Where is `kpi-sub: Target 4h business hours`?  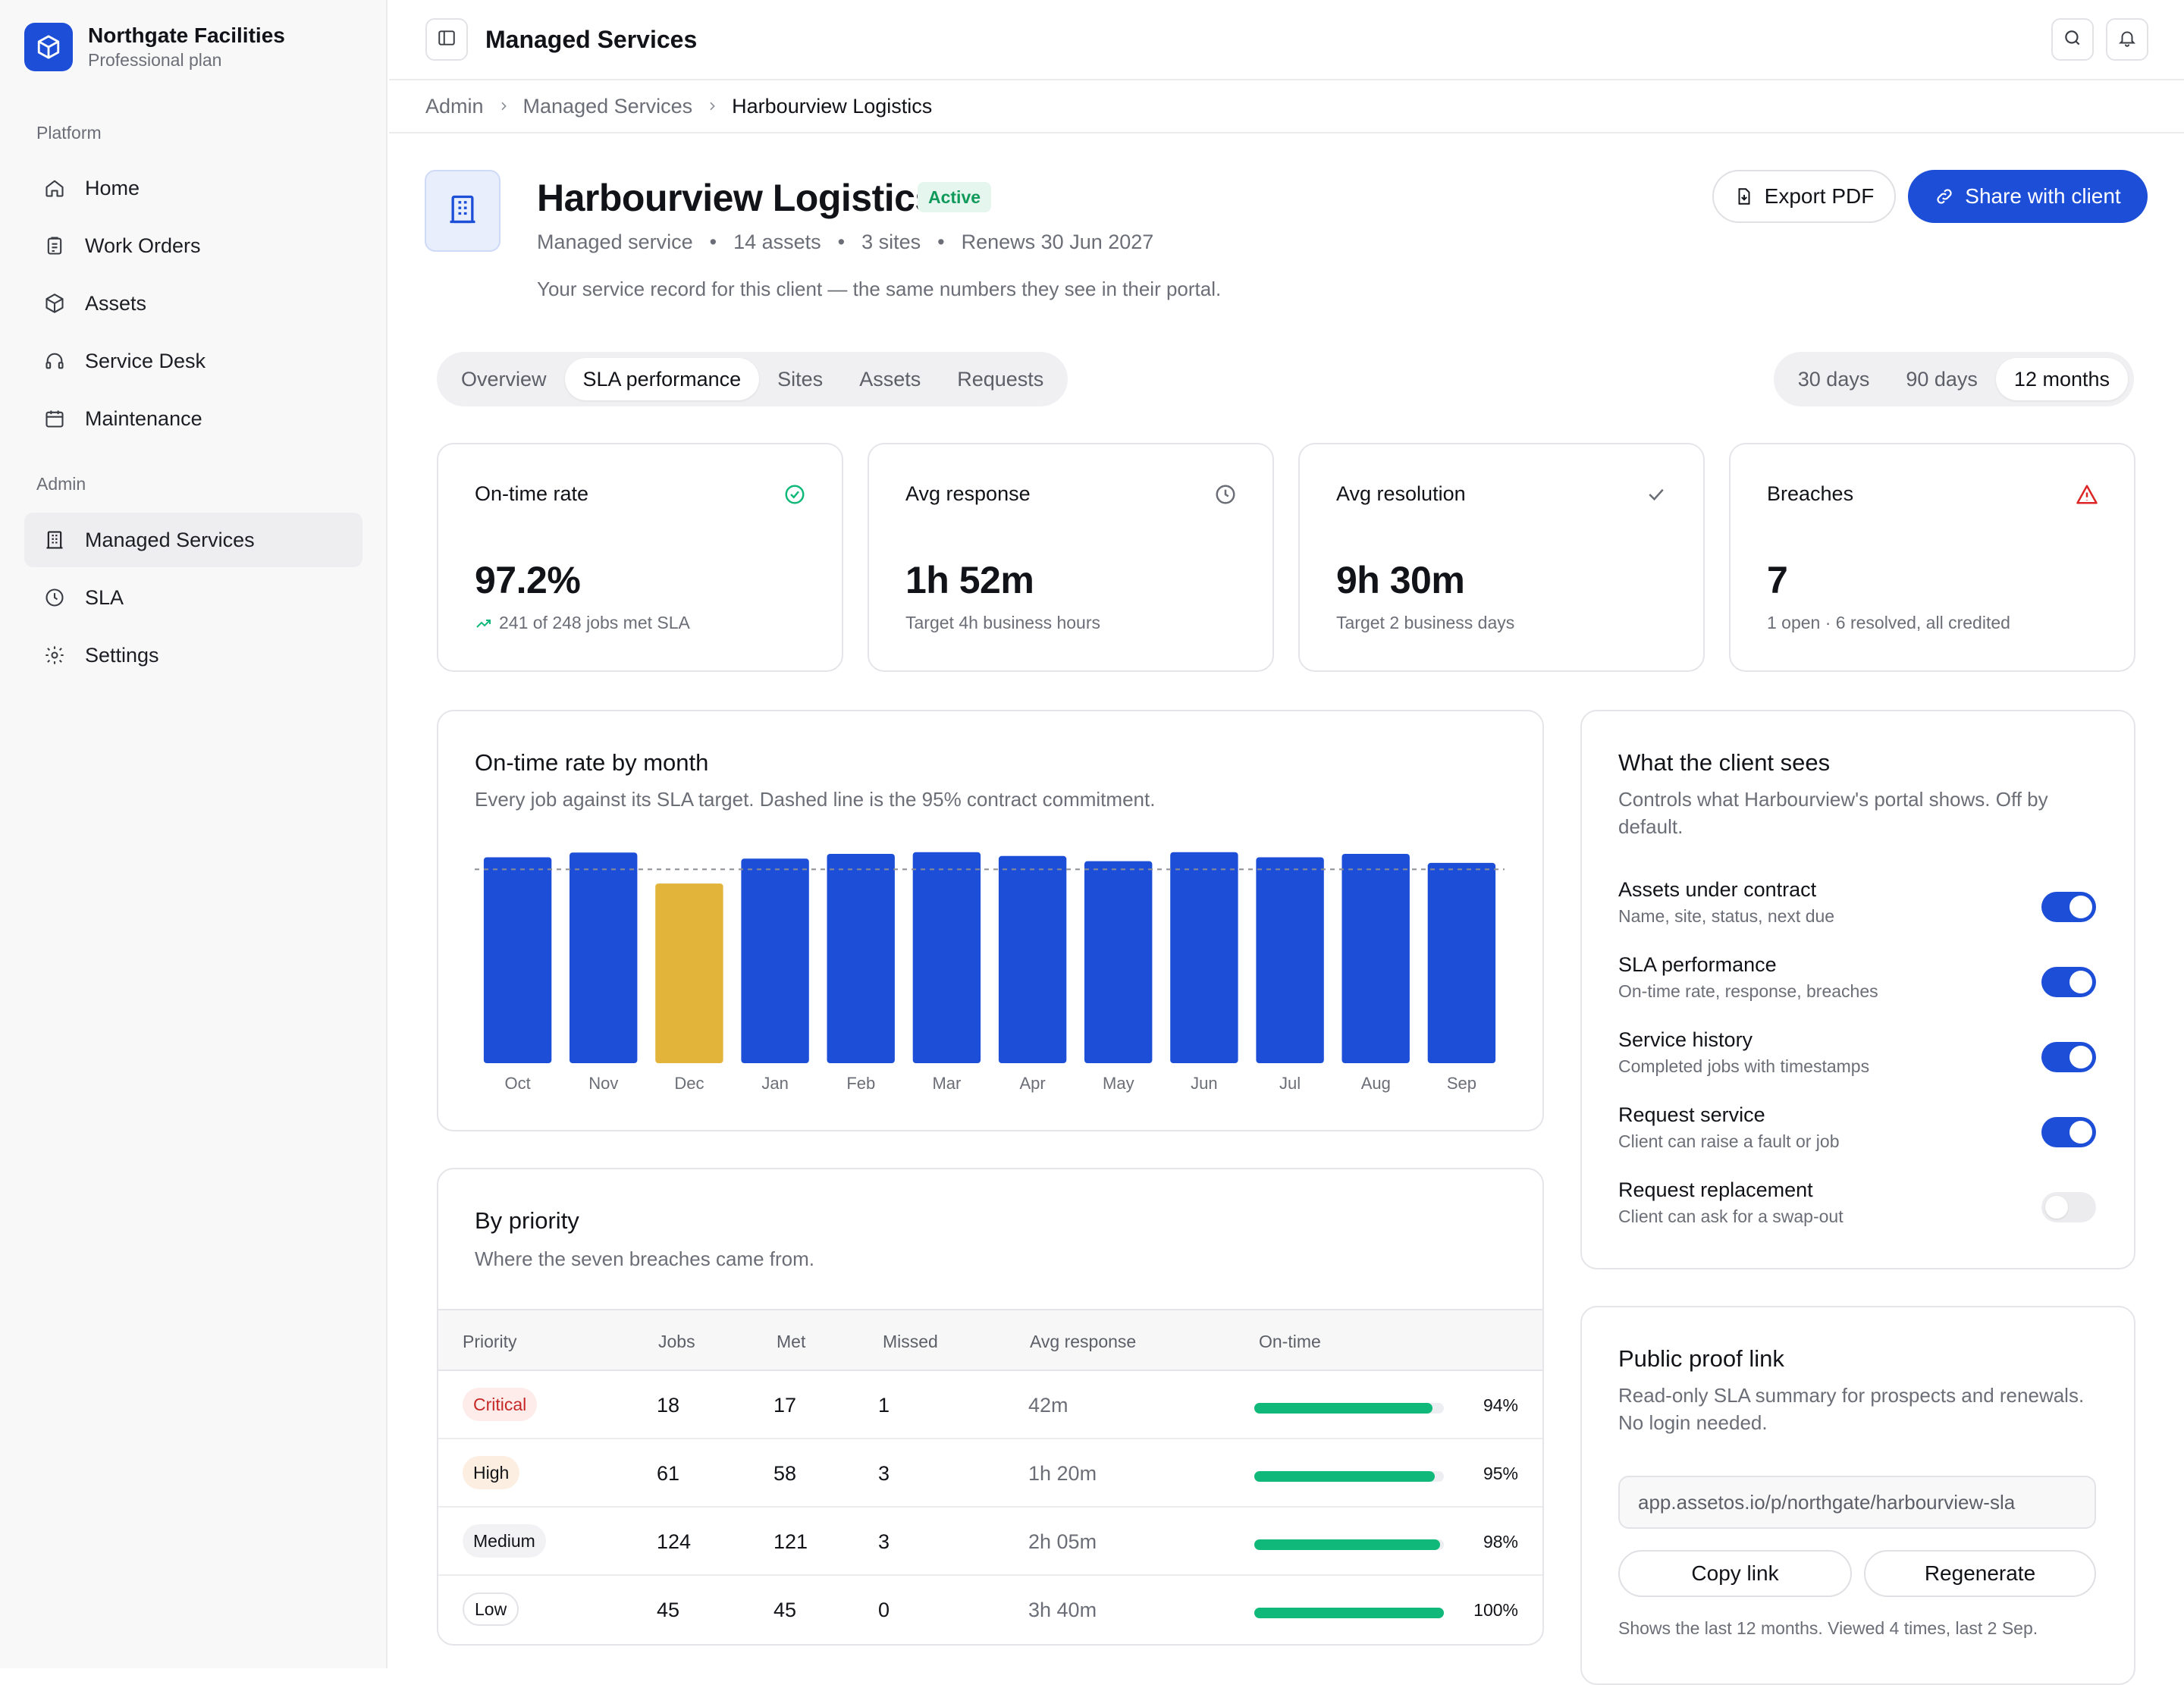
kpi-sub: Target 4h business hours is located at coordinates (1002, 622).